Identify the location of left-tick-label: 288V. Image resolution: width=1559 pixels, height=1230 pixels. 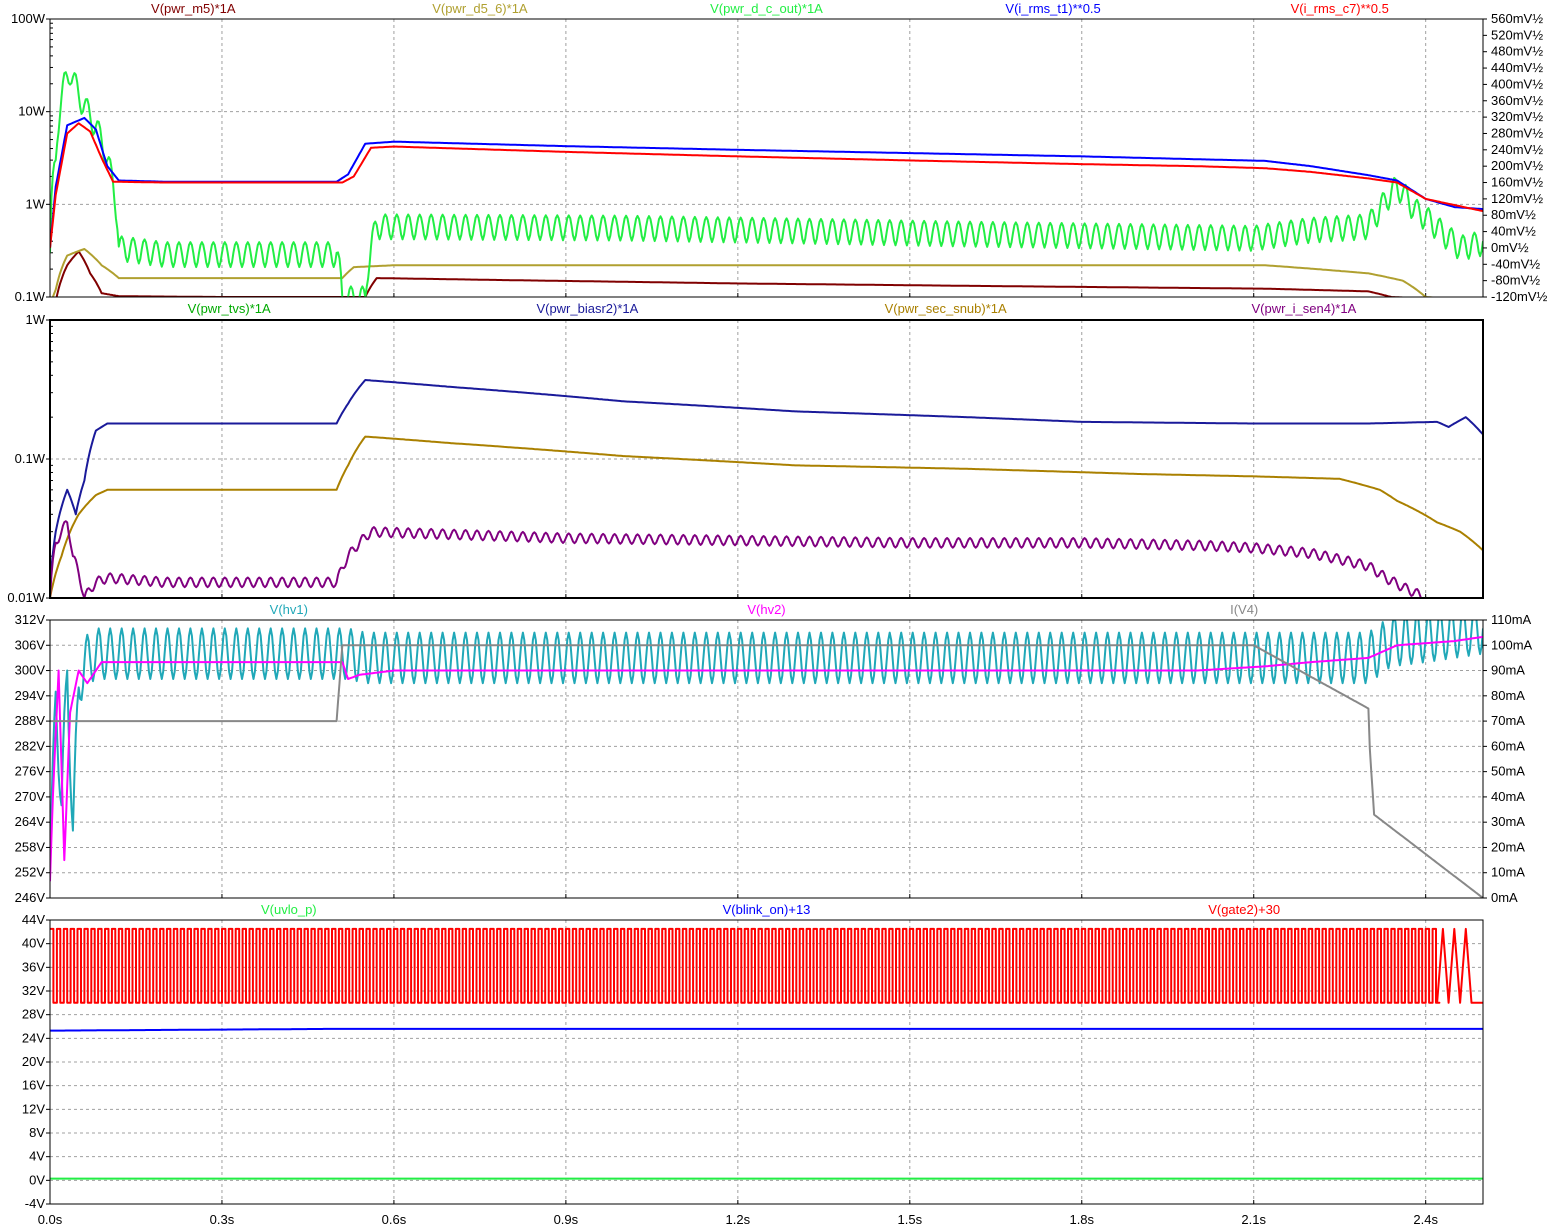
(30, 720).